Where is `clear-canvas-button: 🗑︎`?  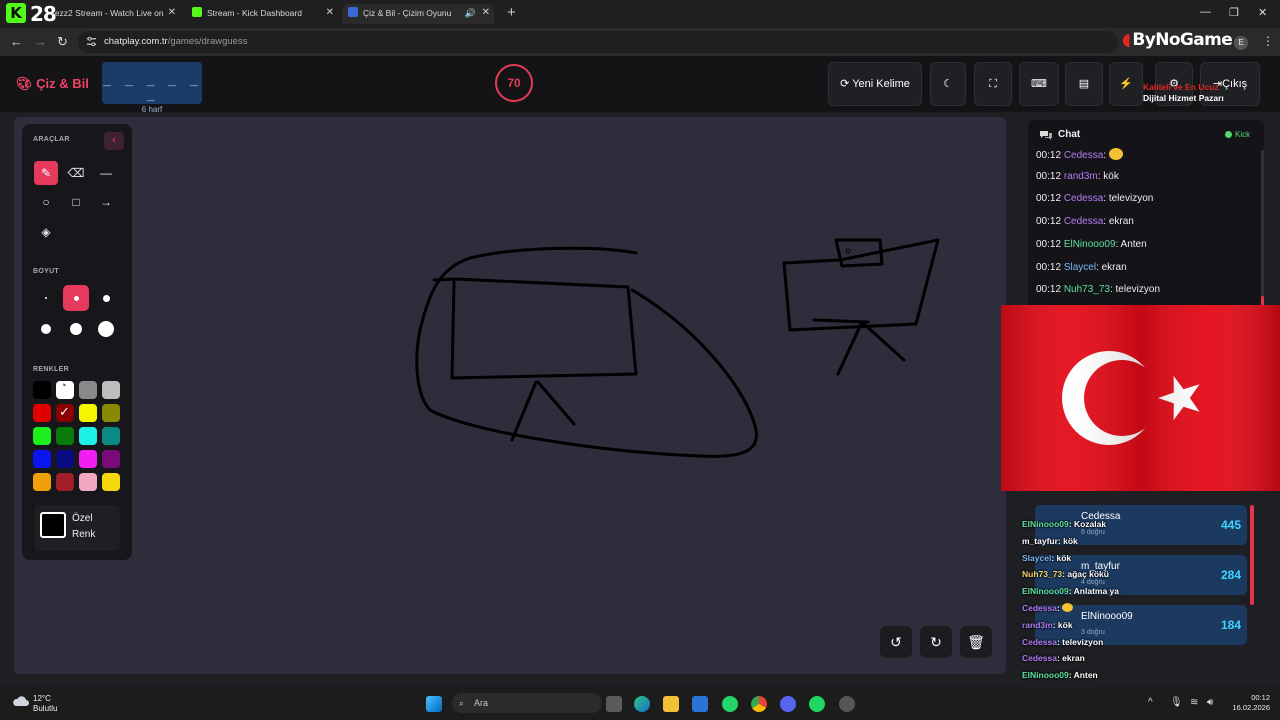 clear-canvas-button: 🗑︎ is located at coordinates (976, 642).